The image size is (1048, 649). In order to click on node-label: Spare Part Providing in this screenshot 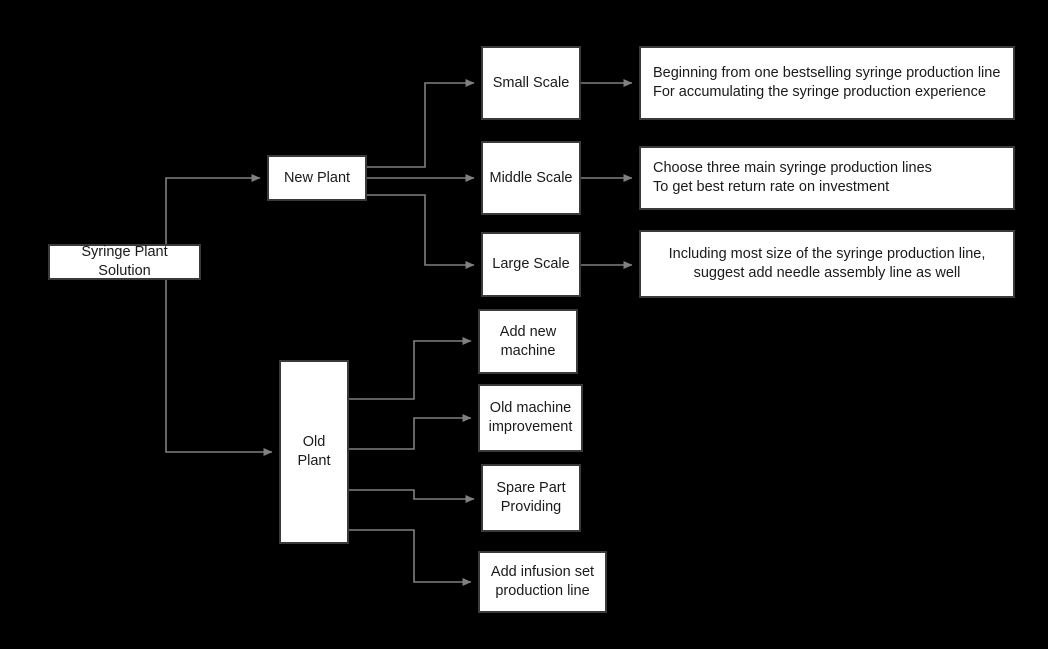, I will do `click(531, 497)`.